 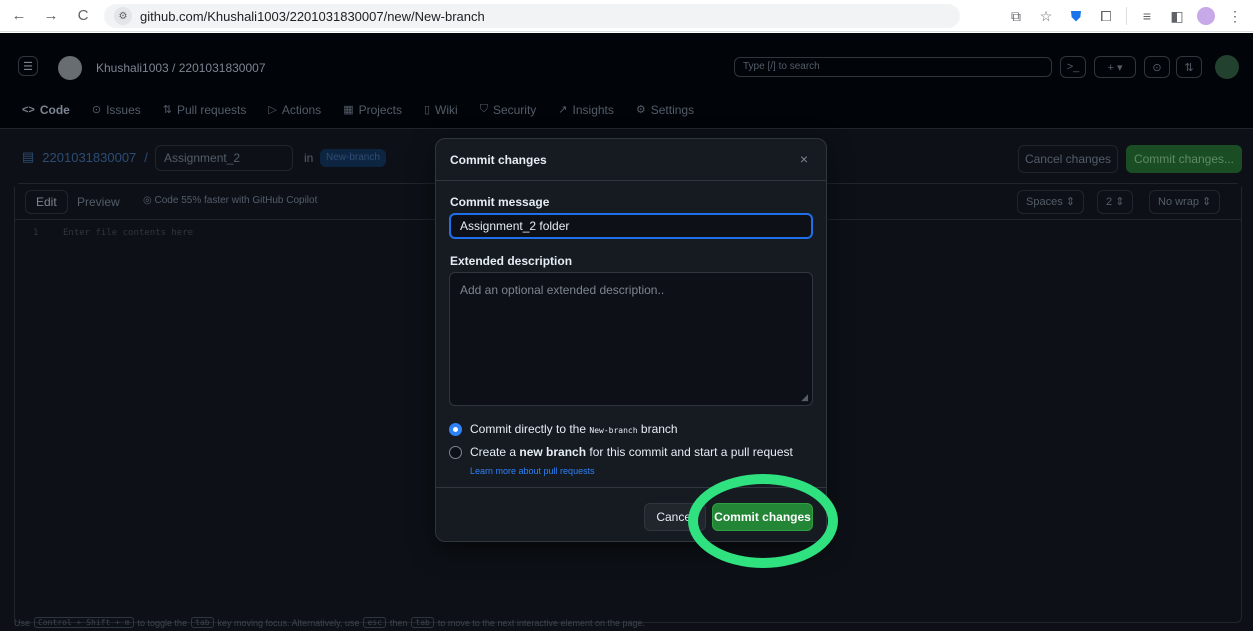 I want to click on hamburger-menu-icon: ☰, so click(x=28, y=66).